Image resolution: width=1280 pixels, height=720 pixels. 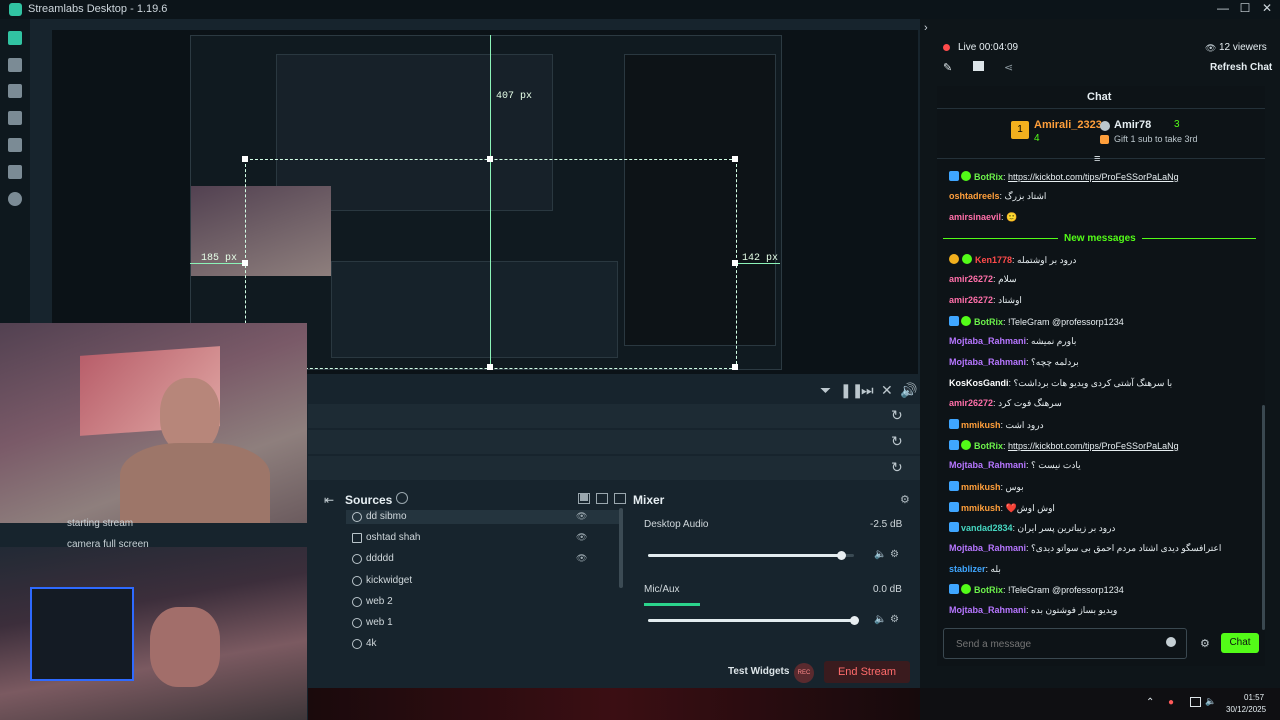 I want to click on edit-icon: ✎, so click(x=947, y=67).